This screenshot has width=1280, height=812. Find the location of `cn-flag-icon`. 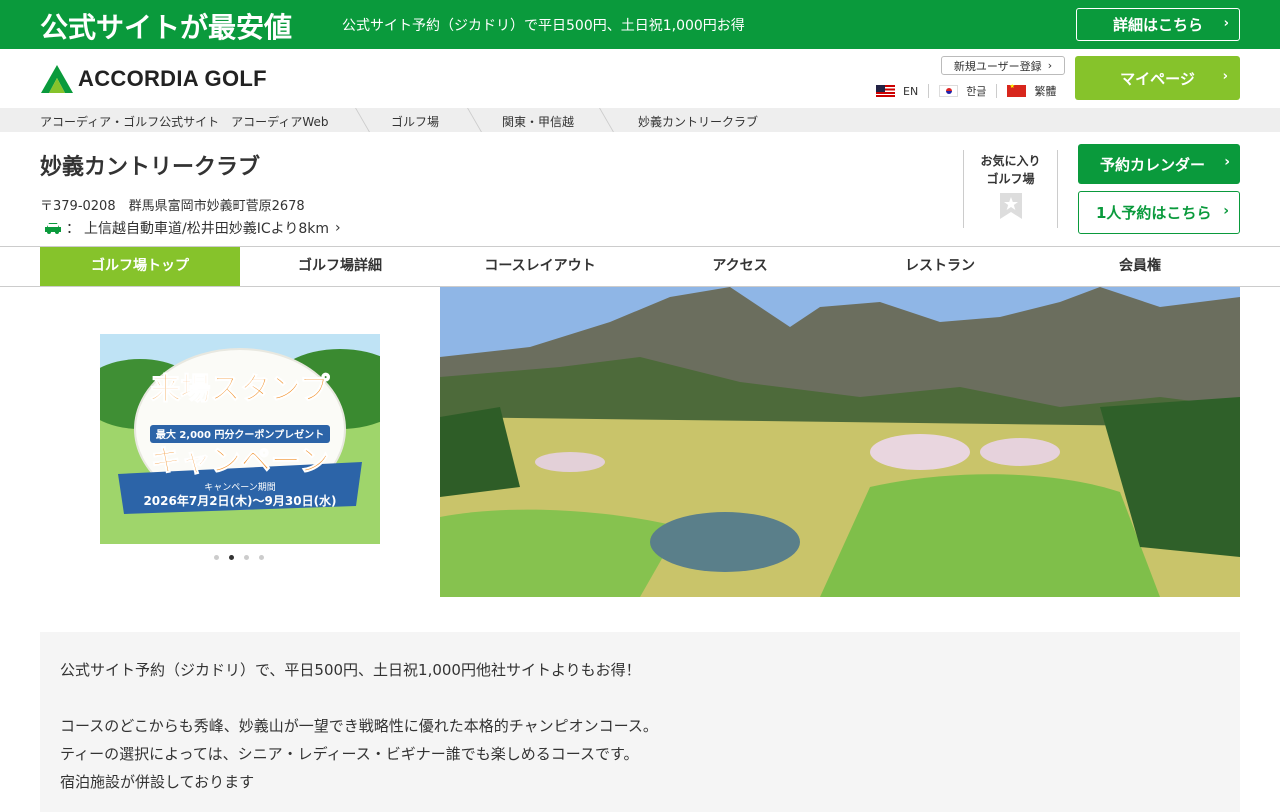

cn-flag-icon is located at coordinates (1017, 90).